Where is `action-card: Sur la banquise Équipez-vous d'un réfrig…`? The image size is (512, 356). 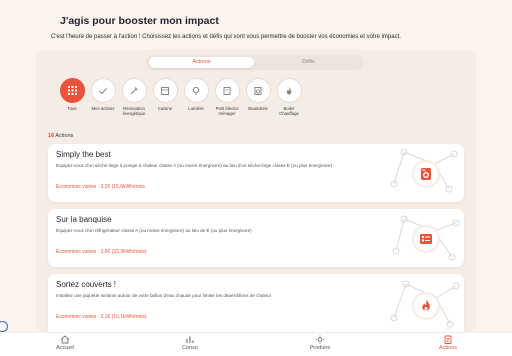 action-card: Sur la banquise Équipez-vous d'un réfrig… is located at coordinates (256, 238).